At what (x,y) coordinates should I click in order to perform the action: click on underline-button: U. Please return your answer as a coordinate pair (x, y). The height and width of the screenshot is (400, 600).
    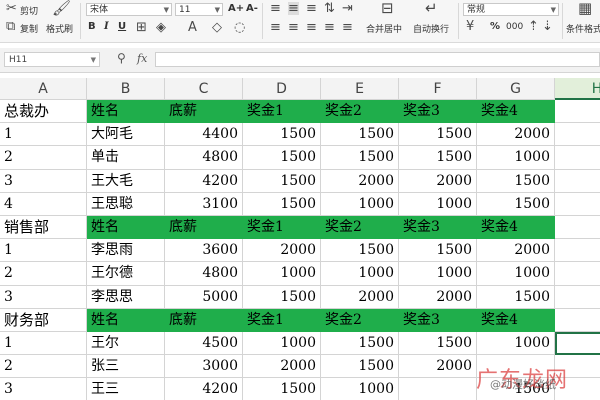
    Looking at the image, I should click on (122, 26).